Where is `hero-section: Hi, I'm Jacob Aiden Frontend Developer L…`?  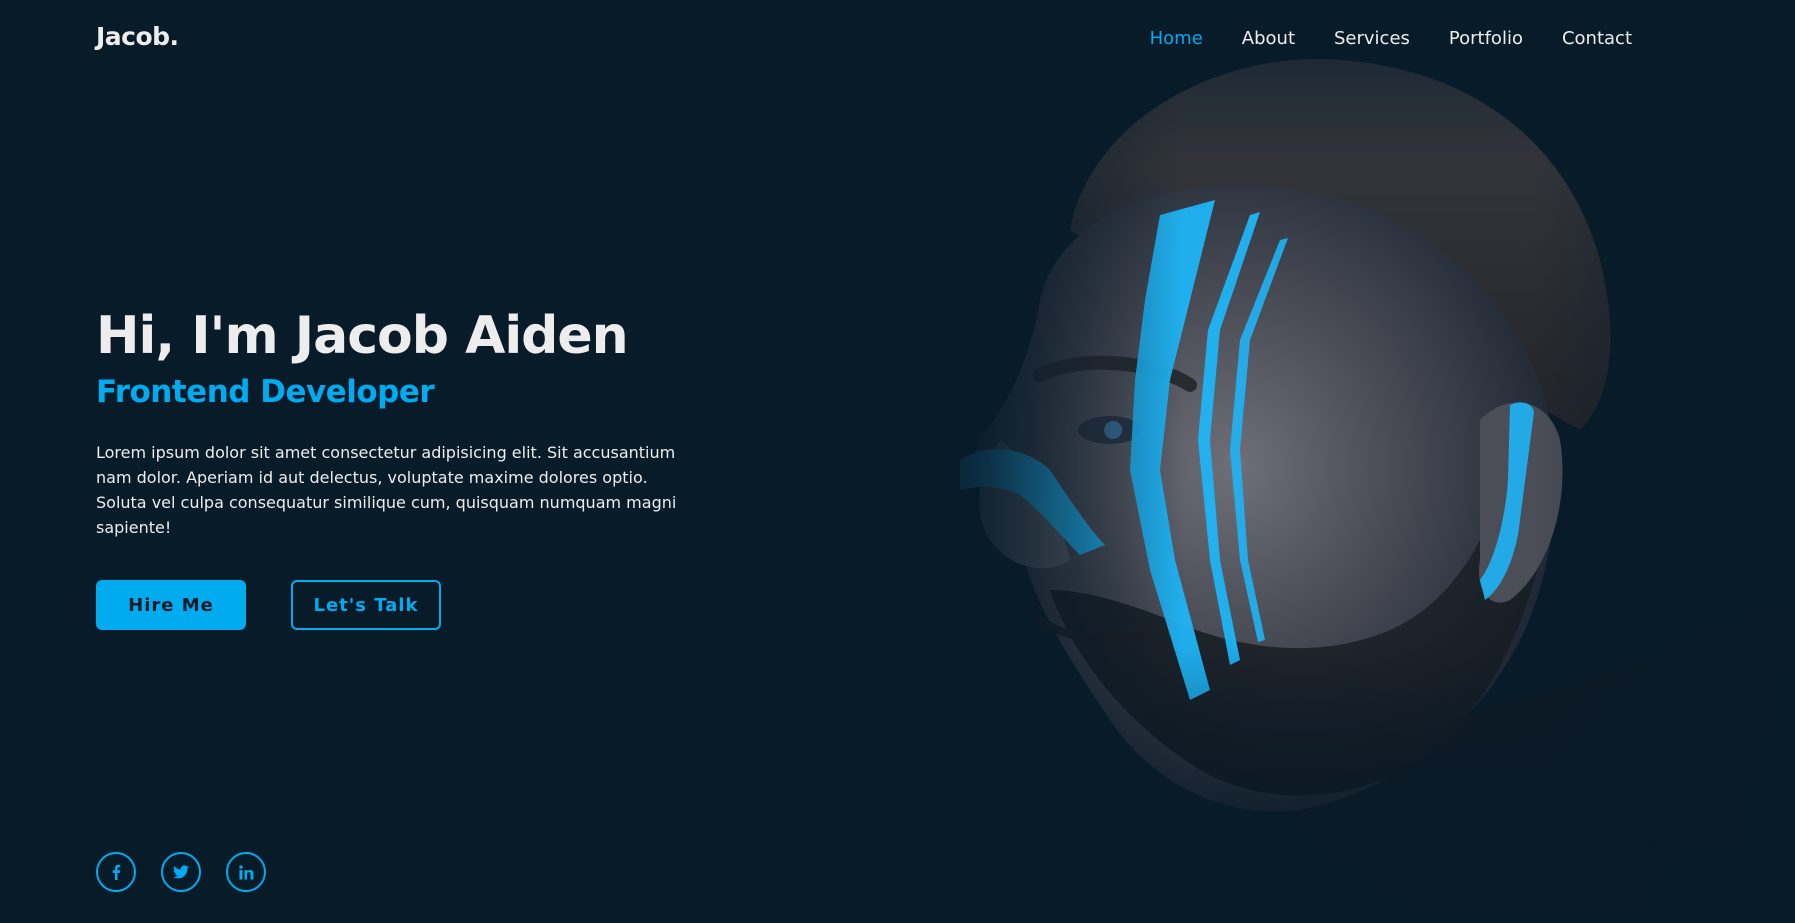
hero-section: Hi, I'm Jacob Aiden Frontend Developer L… is located at coordinates (406, 465).